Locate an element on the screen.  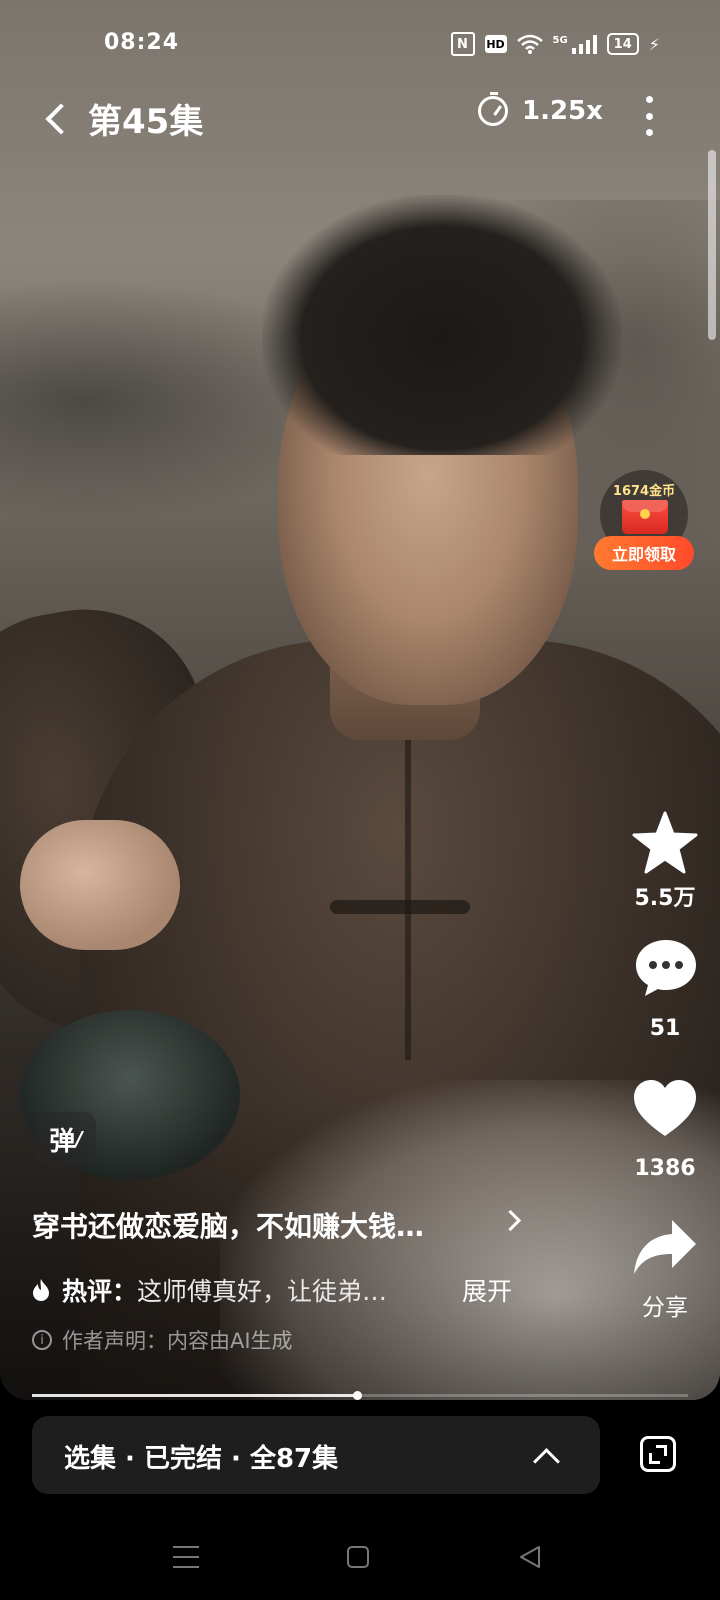
coin-reward-widget: 1674金币 立即领取 is located at coordinates (644, 520).